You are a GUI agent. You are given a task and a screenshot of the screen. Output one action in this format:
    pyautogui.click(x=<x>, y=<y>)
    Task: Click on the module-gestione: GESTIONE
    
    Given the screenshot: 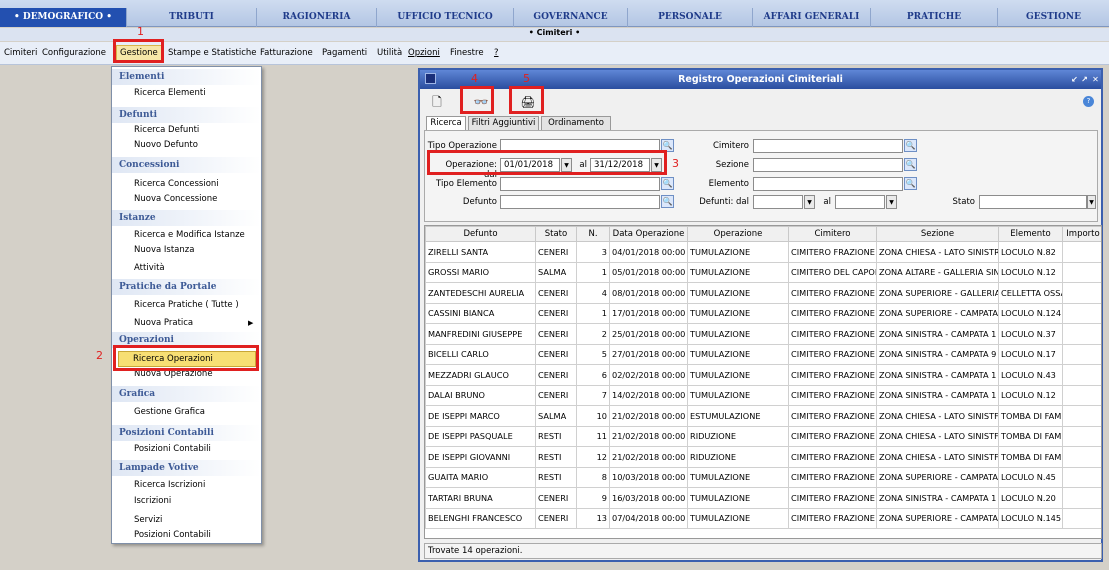 What is the action you would take?
    pyautogui.click(x=1053, y=17)
    